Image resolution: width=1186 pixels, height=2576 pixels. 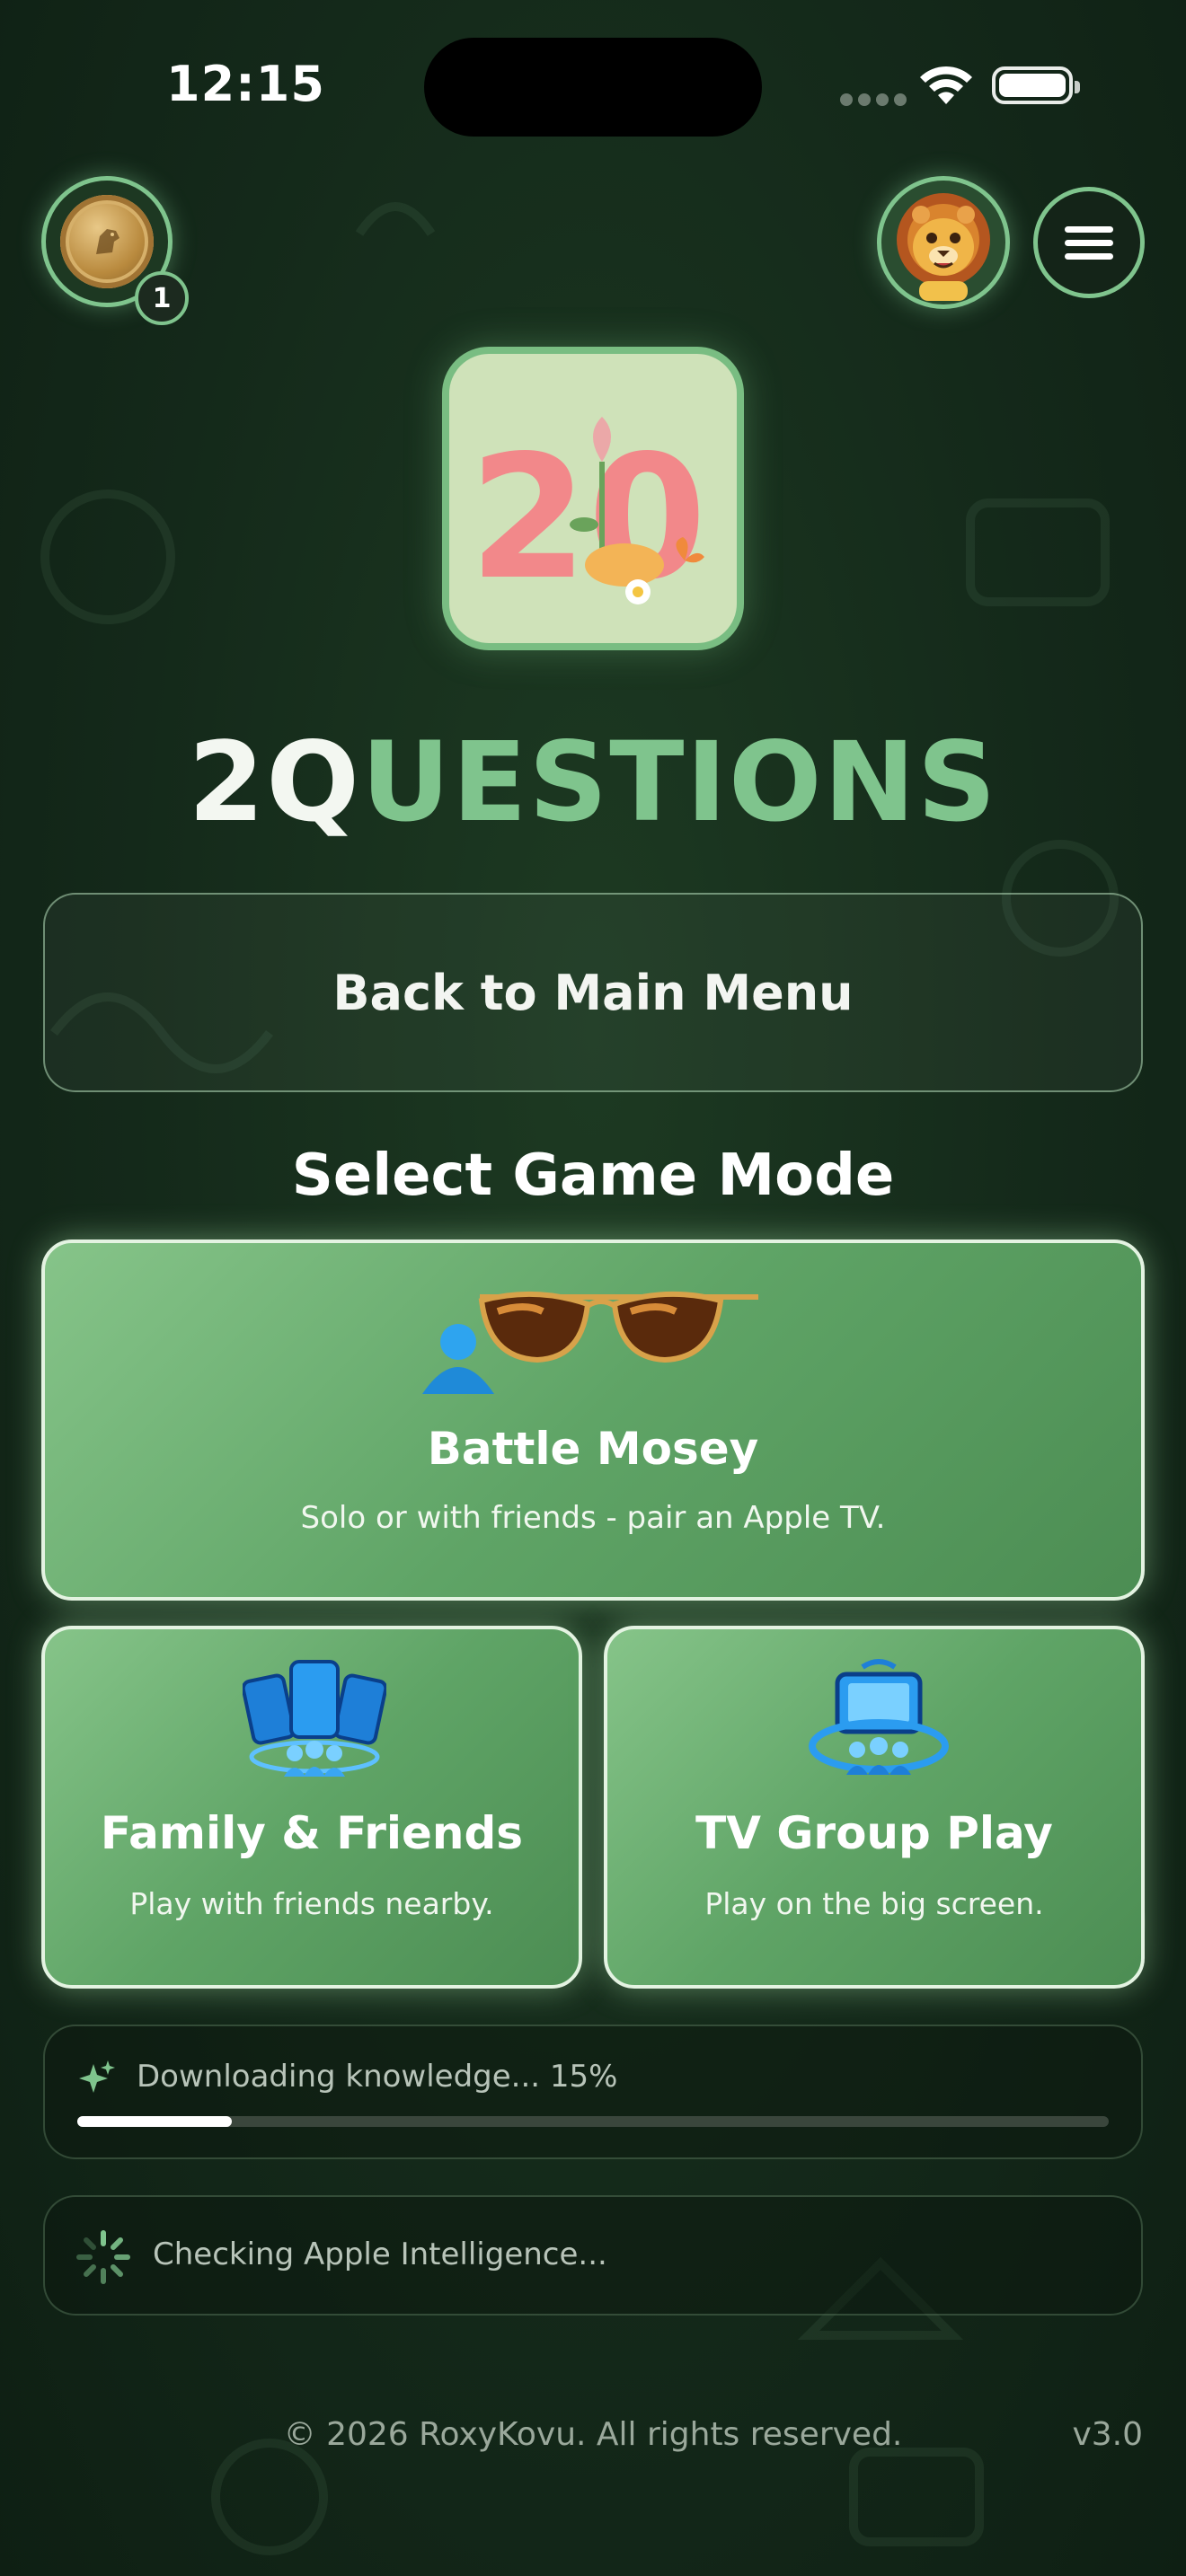 What do you see at coordinates (593, 2434) in the screenshot?
I see `copyright-text: © 2026 RoxyKovu. All rights reserved.` at bounding box center [593, 2434].